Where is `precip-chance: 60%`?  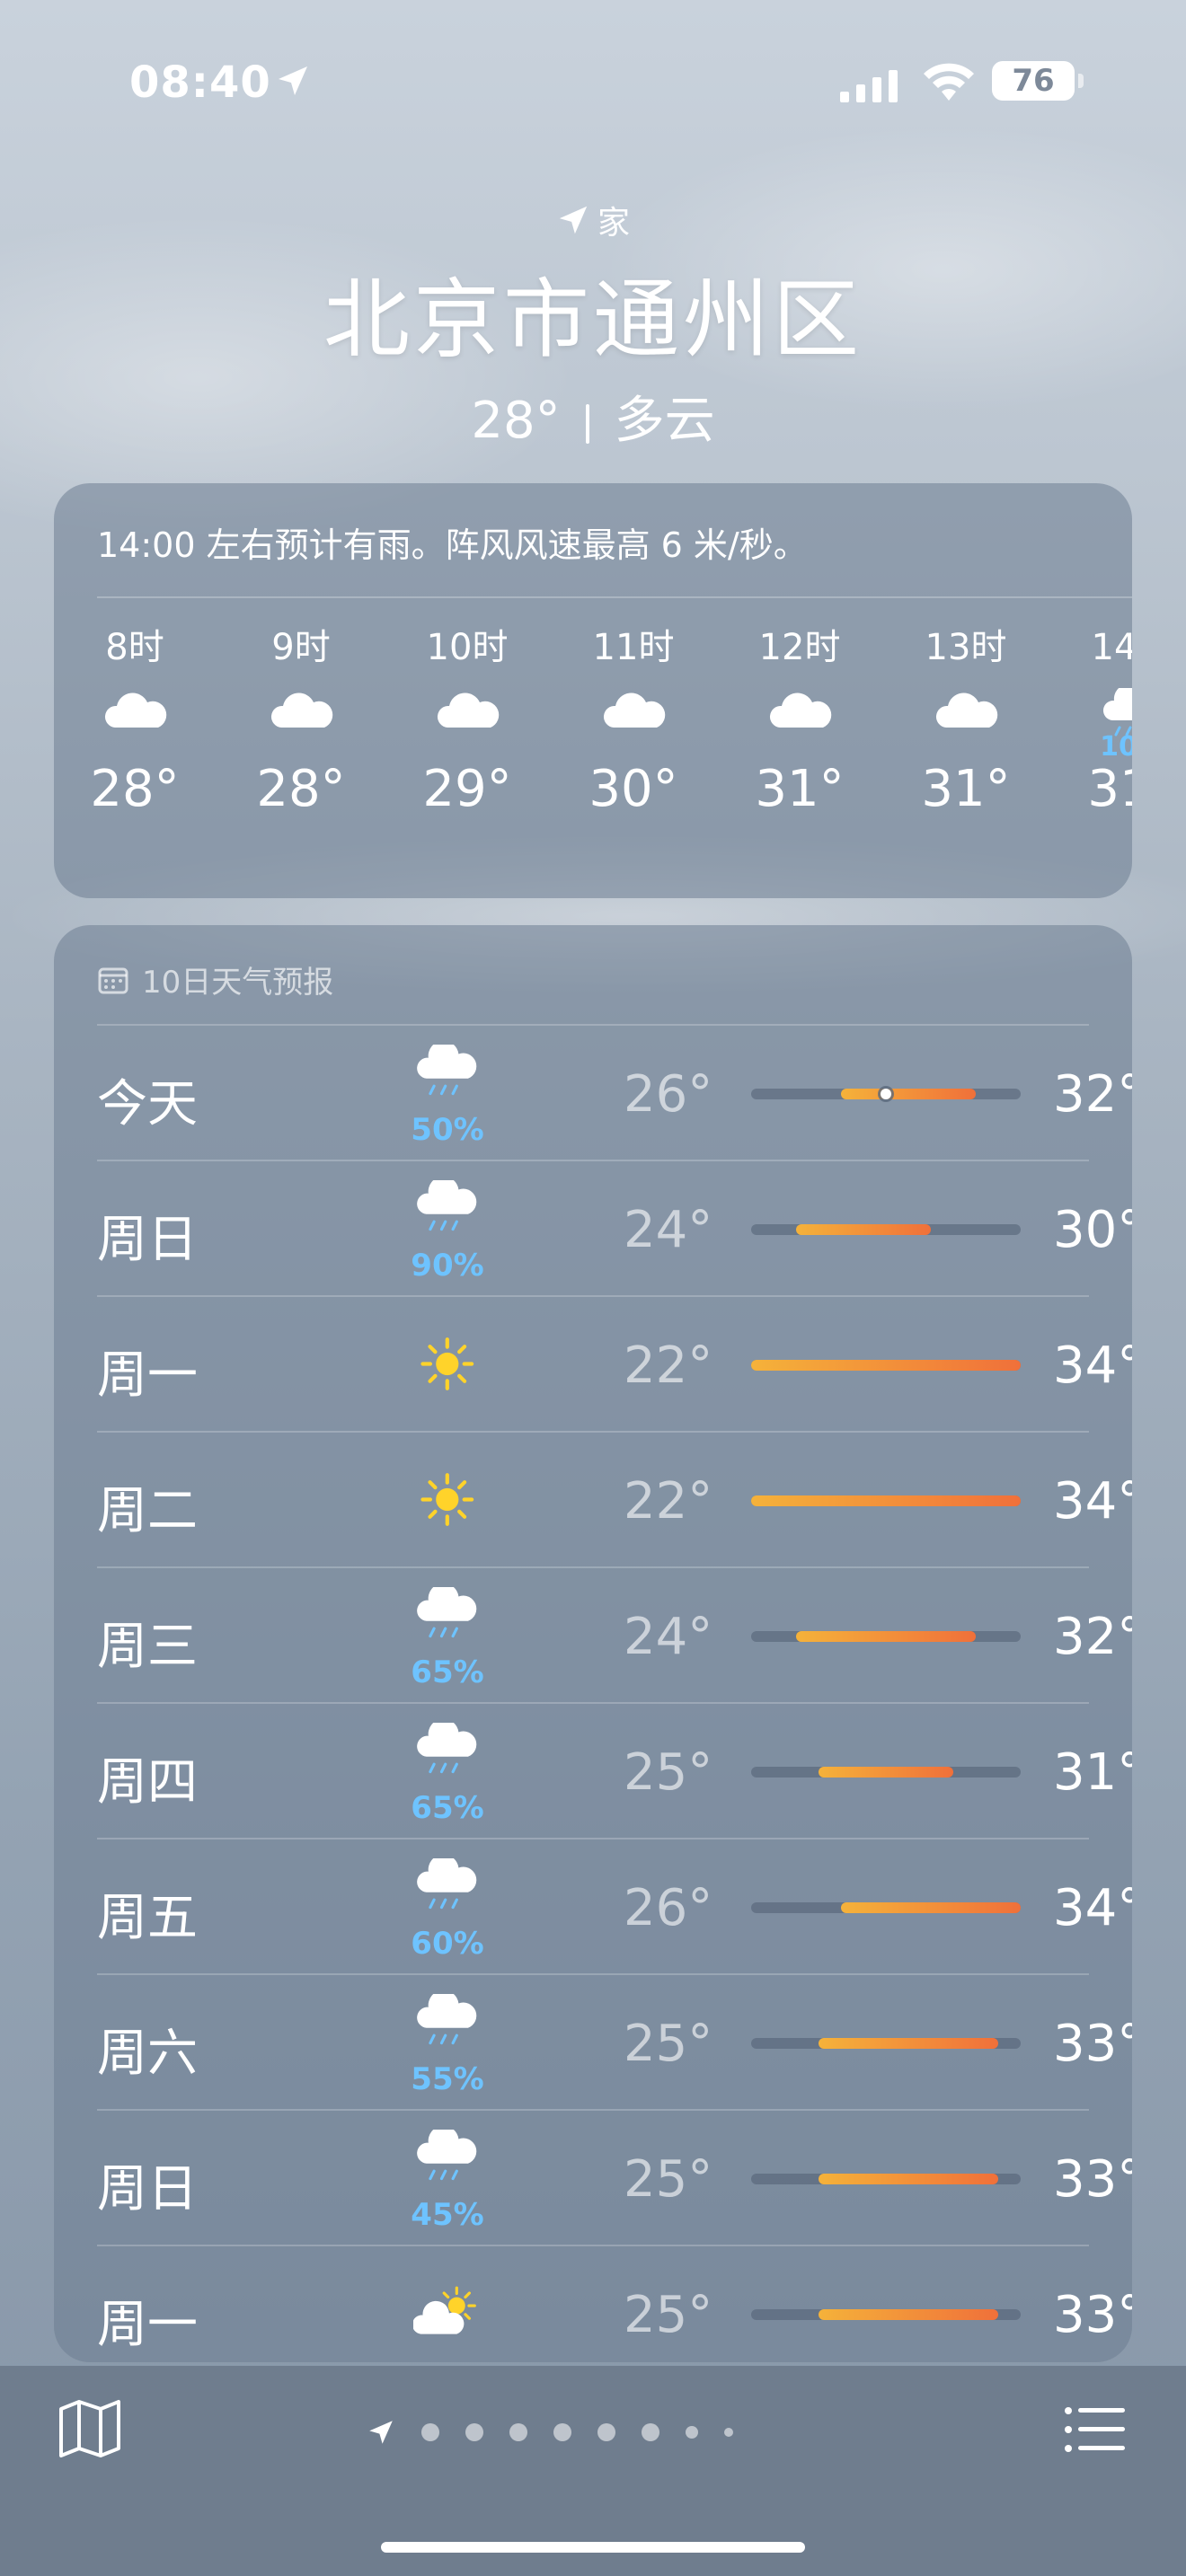 precip-chance: 60% is located at coordinates (447, 1944).